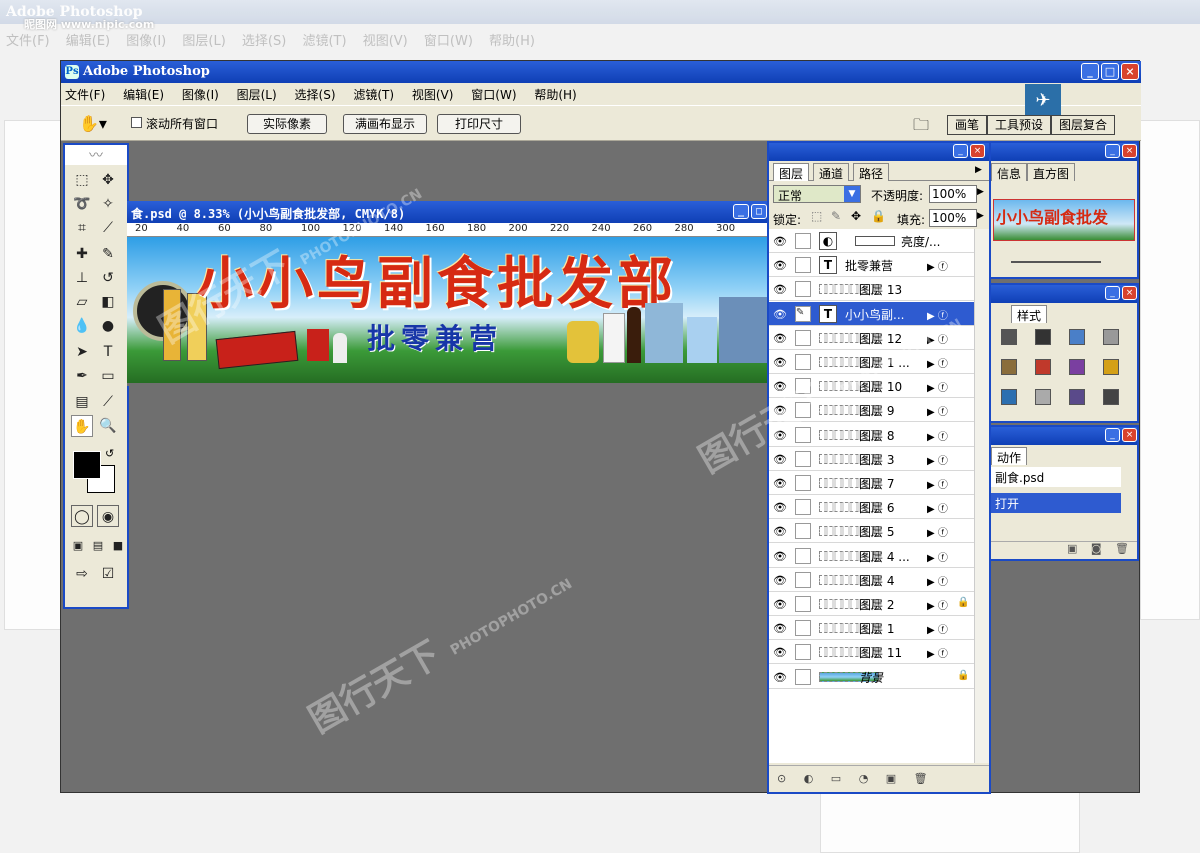 The height and width of the screenshot is (853, 1200). I want to click on layer-row: 👁 ✎ T 小小鸟副... ▶ ⓕ, so click(871, 313).